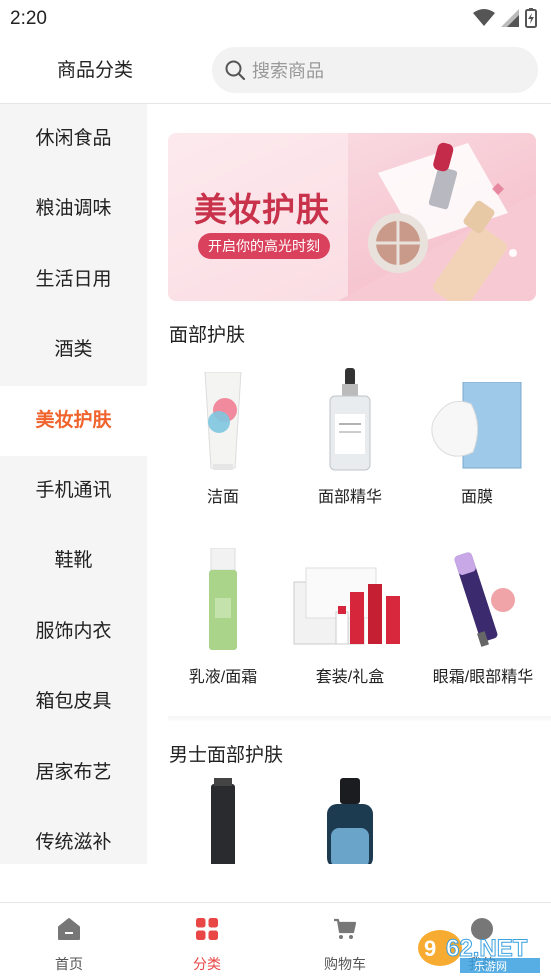  I want to click on product-label: 洁面, so click(222, 497).